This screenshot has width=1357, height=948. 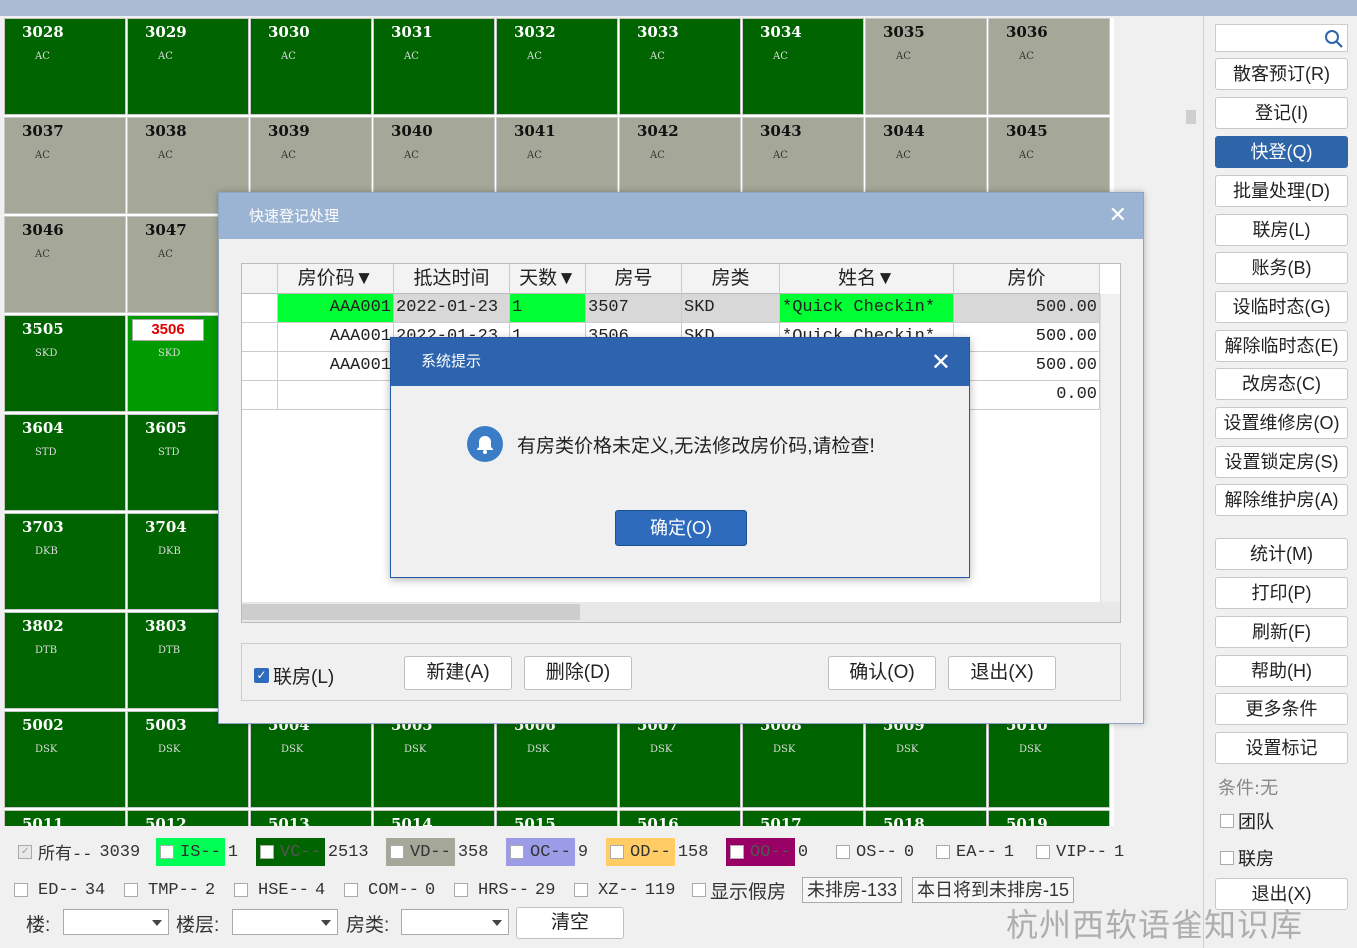 I want to click on new-button: 新建(A), so click(x=458, y=673).